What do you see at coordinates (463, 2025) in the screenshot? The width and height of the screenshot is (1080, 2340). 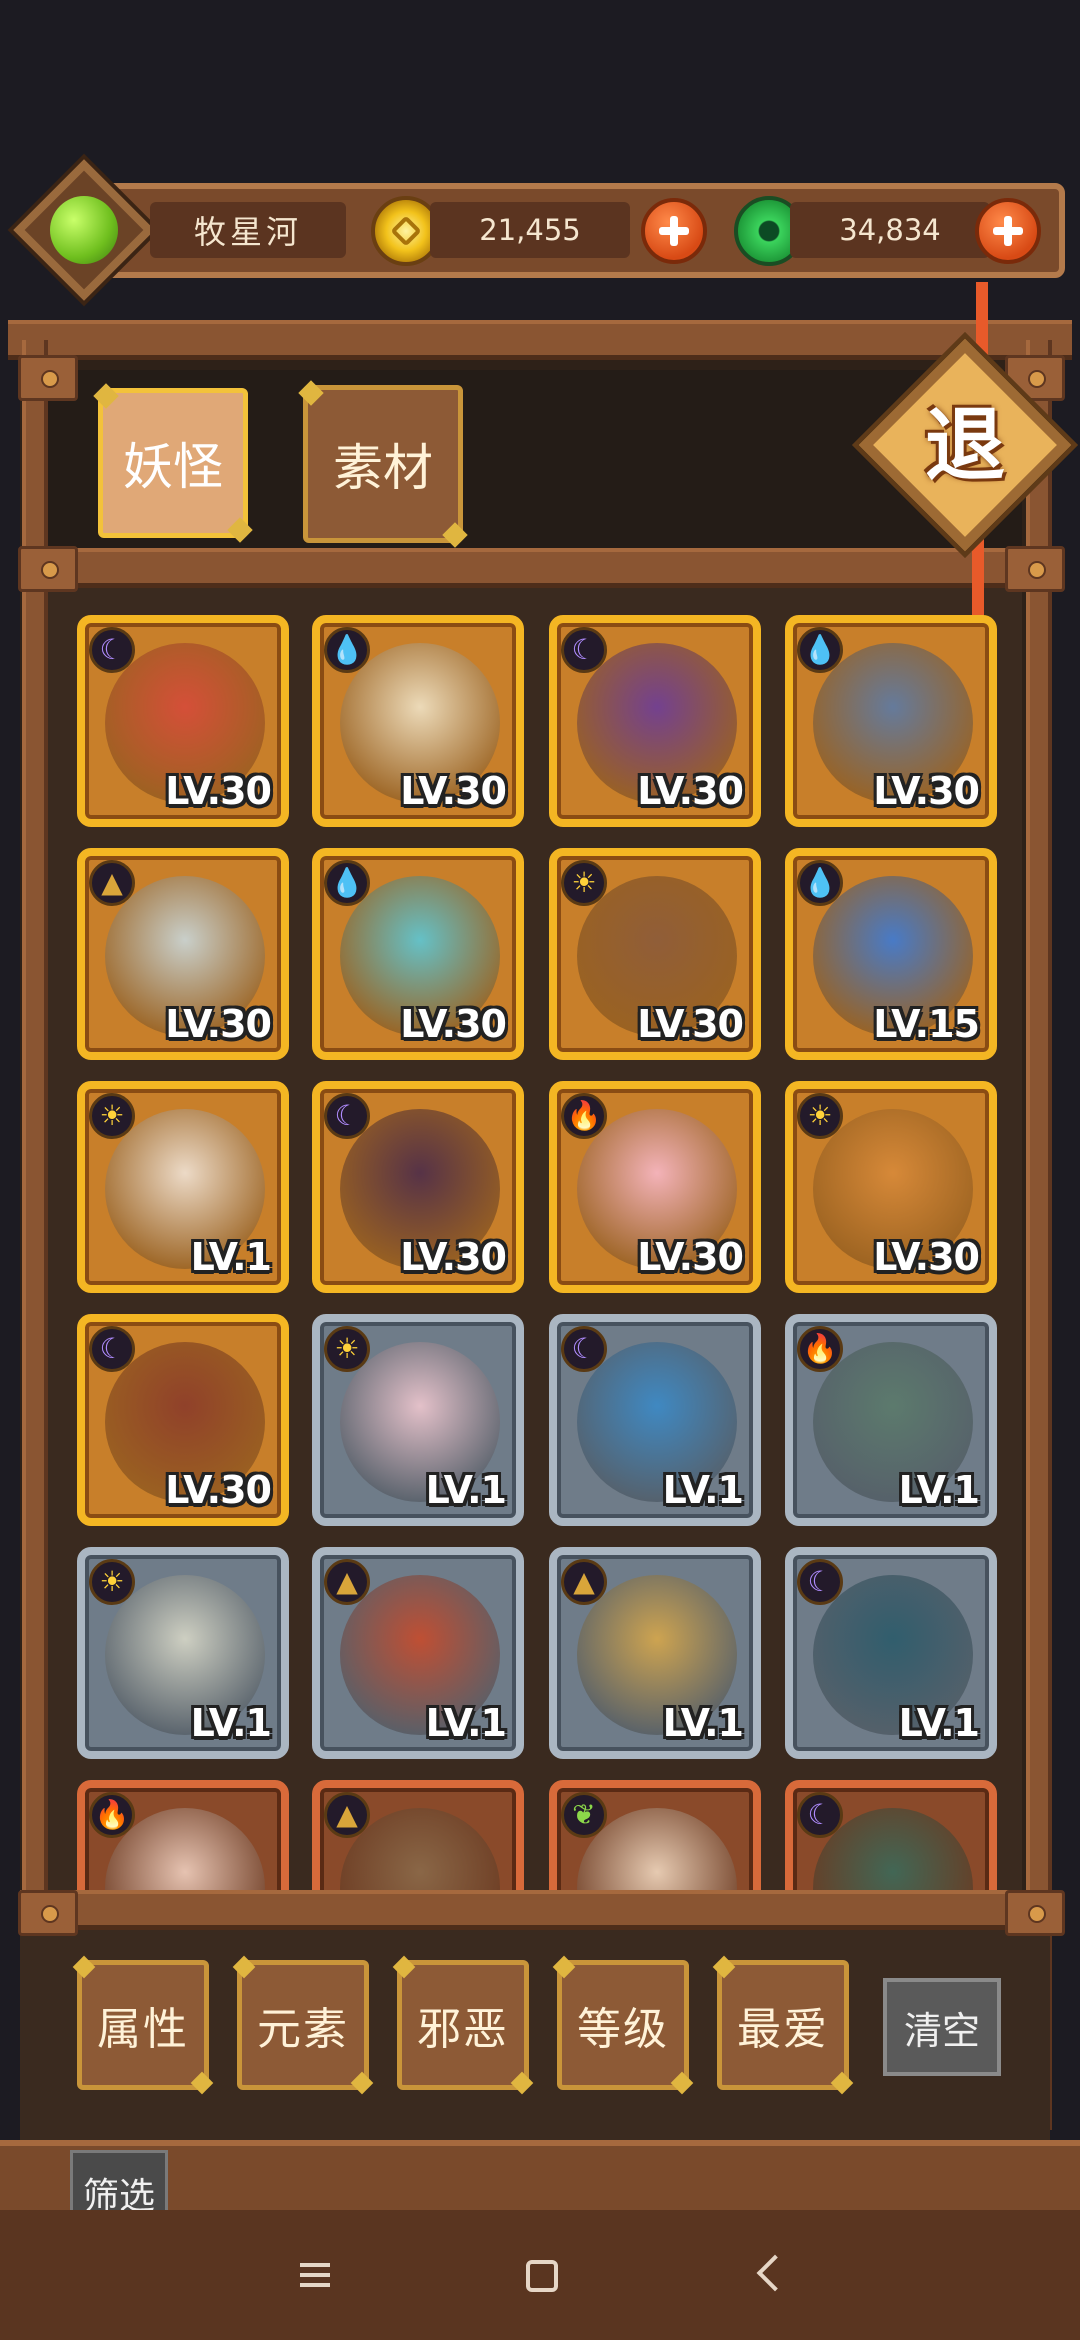 I see `filter-evil-button: 邪恶` at bounding box center [463, 2025].